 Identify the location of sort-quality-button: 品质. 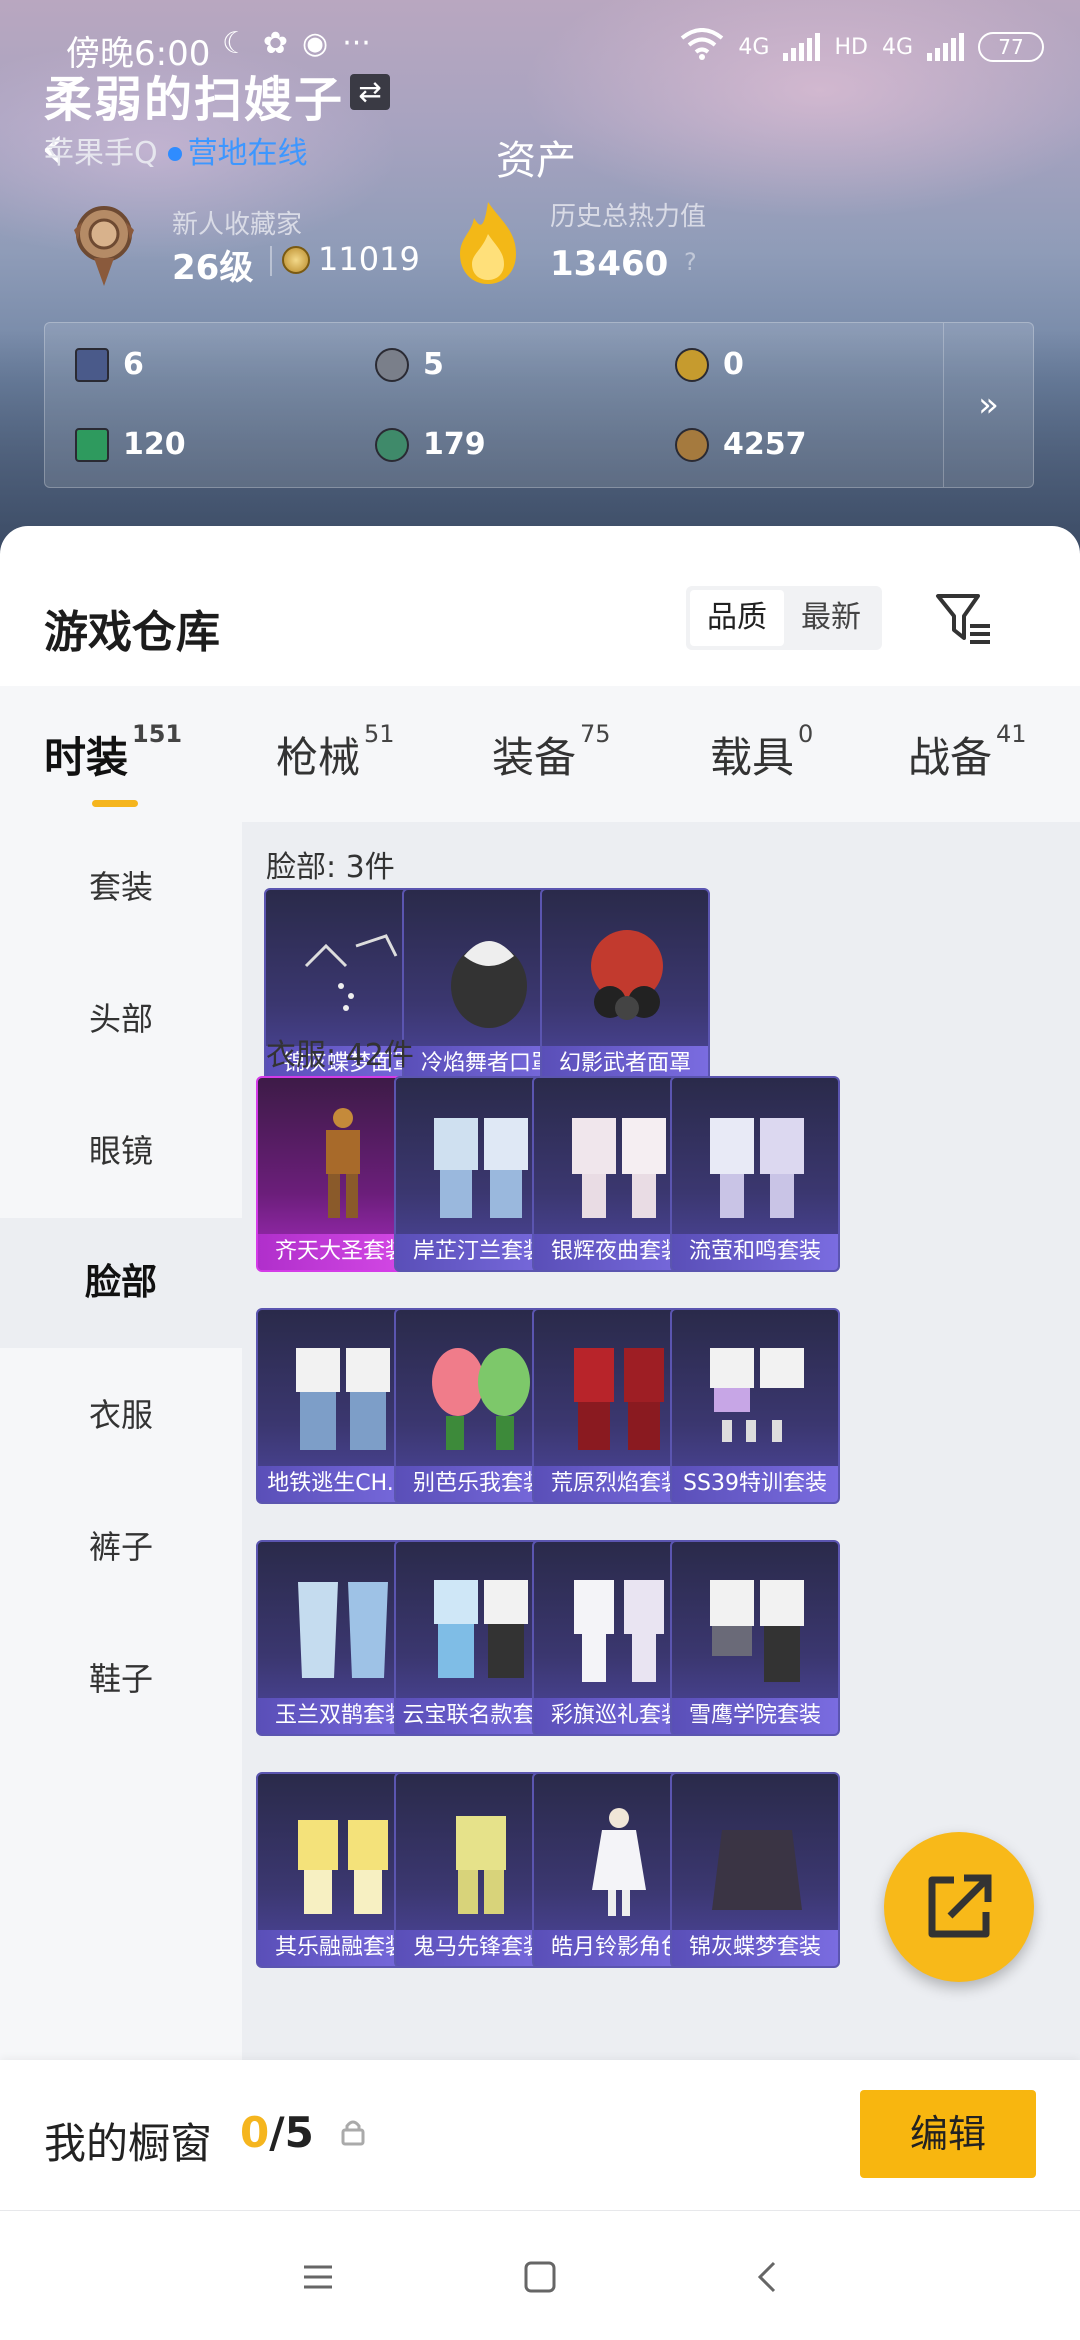
(737, 618).